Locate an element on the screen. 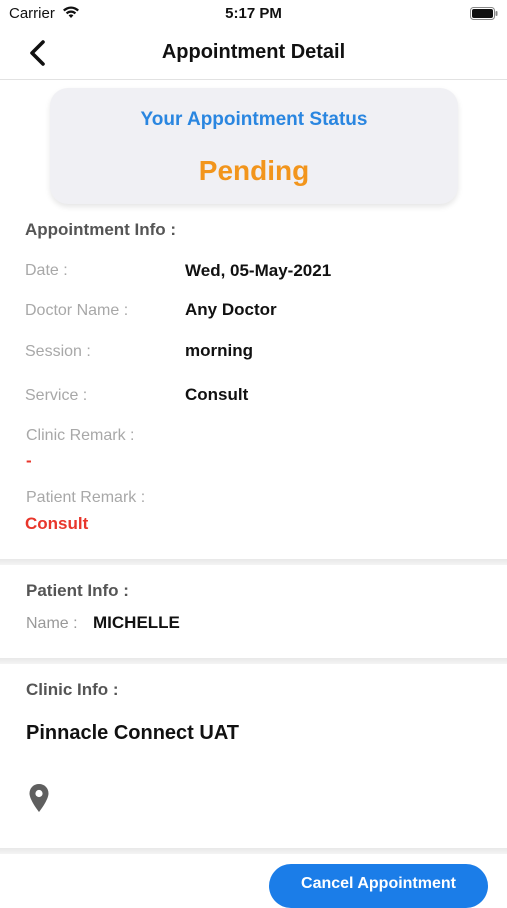 The image size is (507, 908). location-pin-icon is located at coordinates (39, 798).